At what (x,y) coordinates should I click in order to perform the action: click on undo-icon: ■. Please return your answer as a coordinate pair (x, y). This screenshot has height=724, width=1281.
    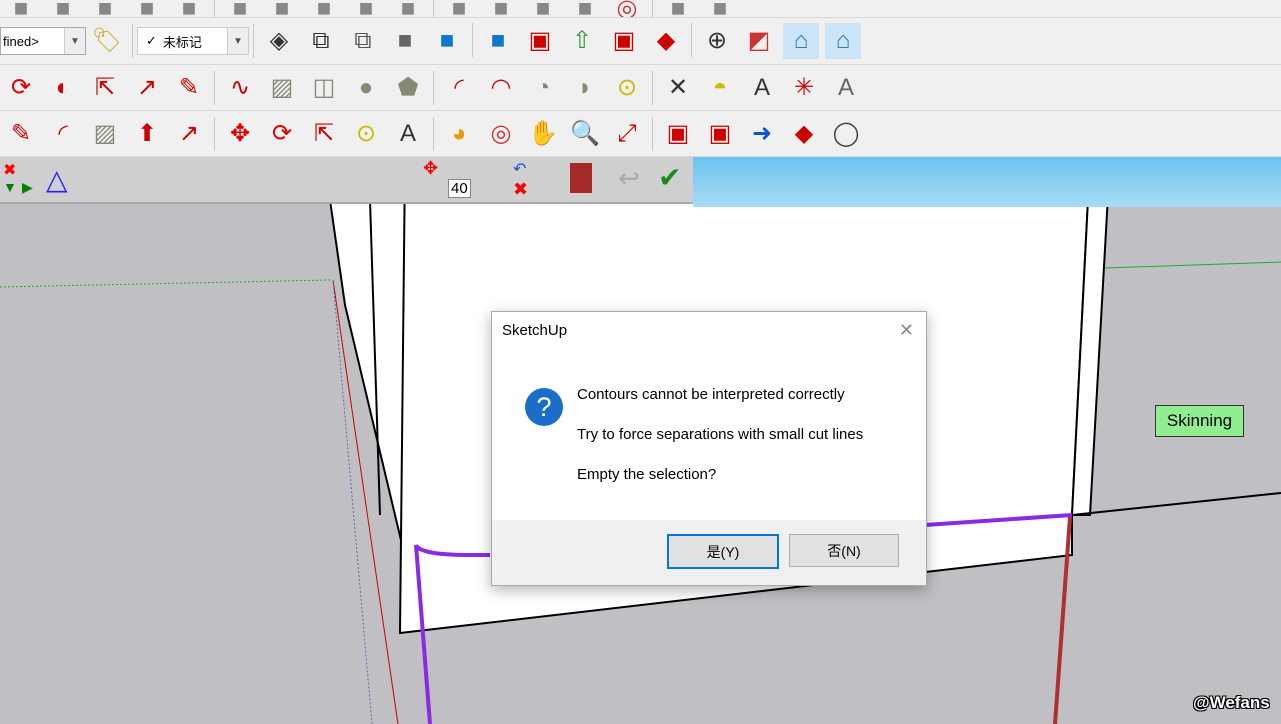
    Looking at the image, I should click on (240, 8).